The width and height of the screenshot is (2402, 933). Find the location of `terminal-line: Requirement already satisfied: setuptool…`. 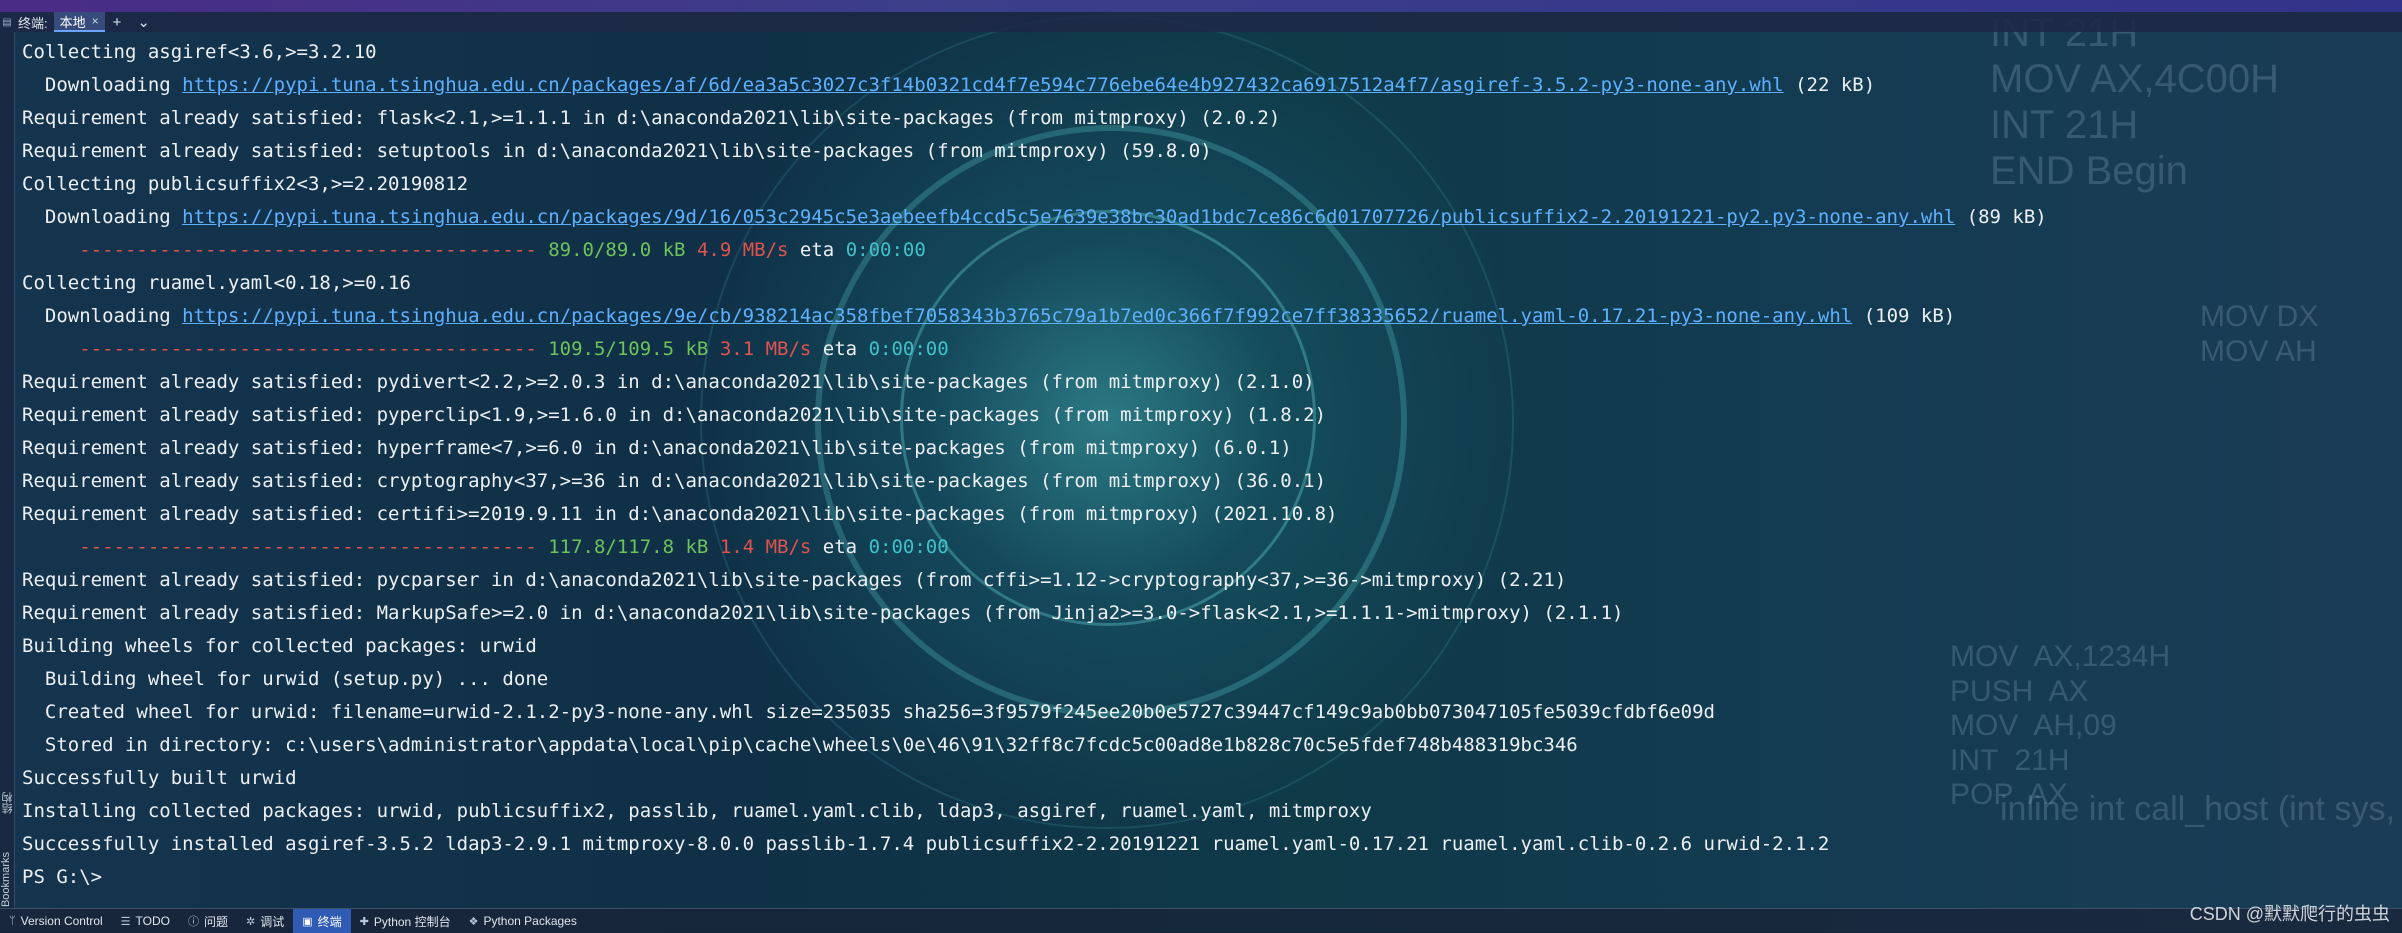

terminal-line: Requirement already satisfied: setuptool… is located at coordinates (1207, 151).